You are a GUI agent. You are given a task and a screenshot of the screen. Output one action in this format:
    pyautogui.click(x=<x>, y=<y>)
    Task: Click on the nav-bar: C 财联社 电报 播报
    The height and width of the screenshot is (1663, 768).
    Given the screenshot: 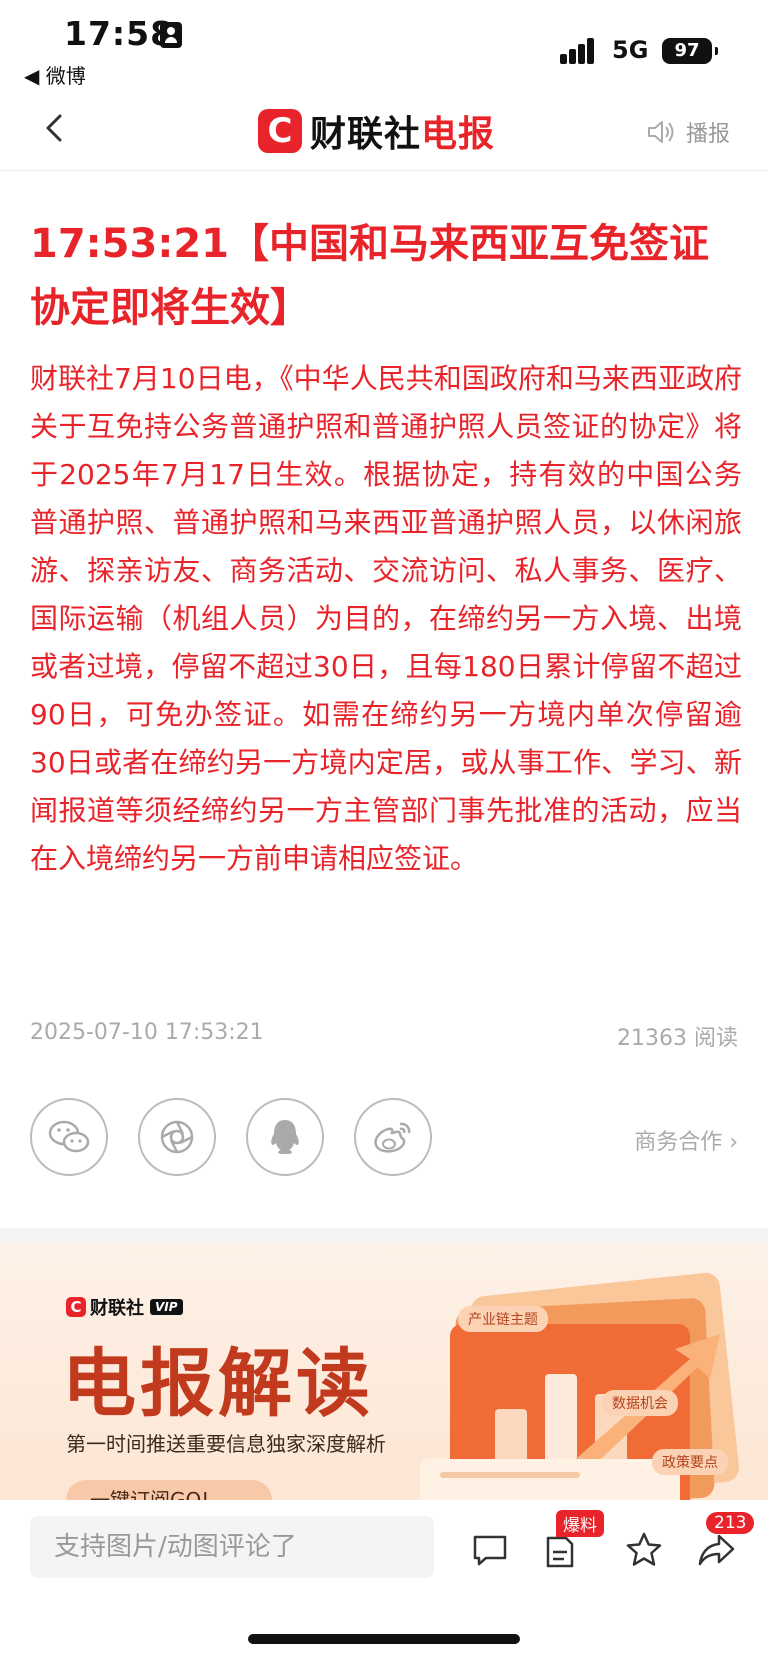 What is the action you would take?
    pyautogui.click(x=384, y=131)
    